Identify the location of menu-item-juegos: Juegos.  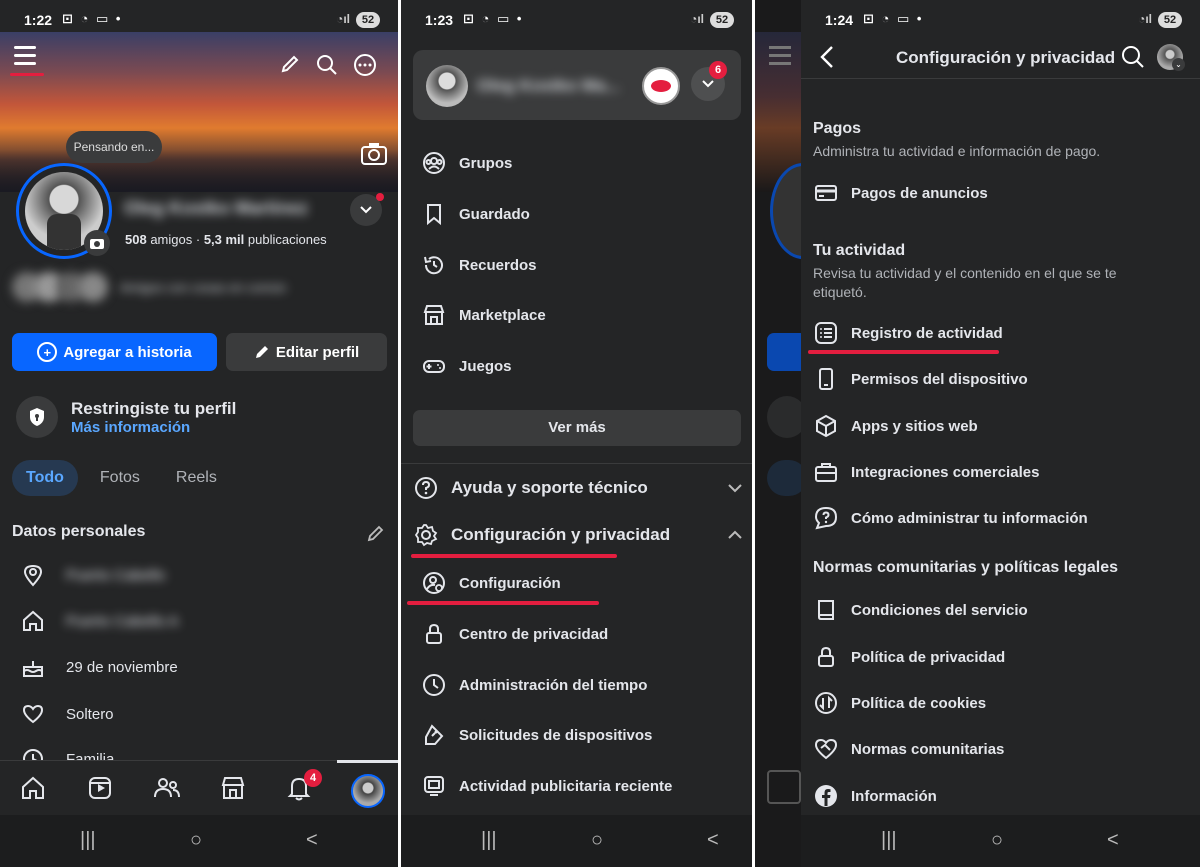
(466, 366).